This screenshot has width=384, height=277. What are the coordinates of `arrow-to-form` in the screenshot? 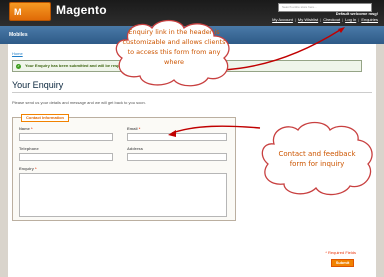 It's located at (216, 129).